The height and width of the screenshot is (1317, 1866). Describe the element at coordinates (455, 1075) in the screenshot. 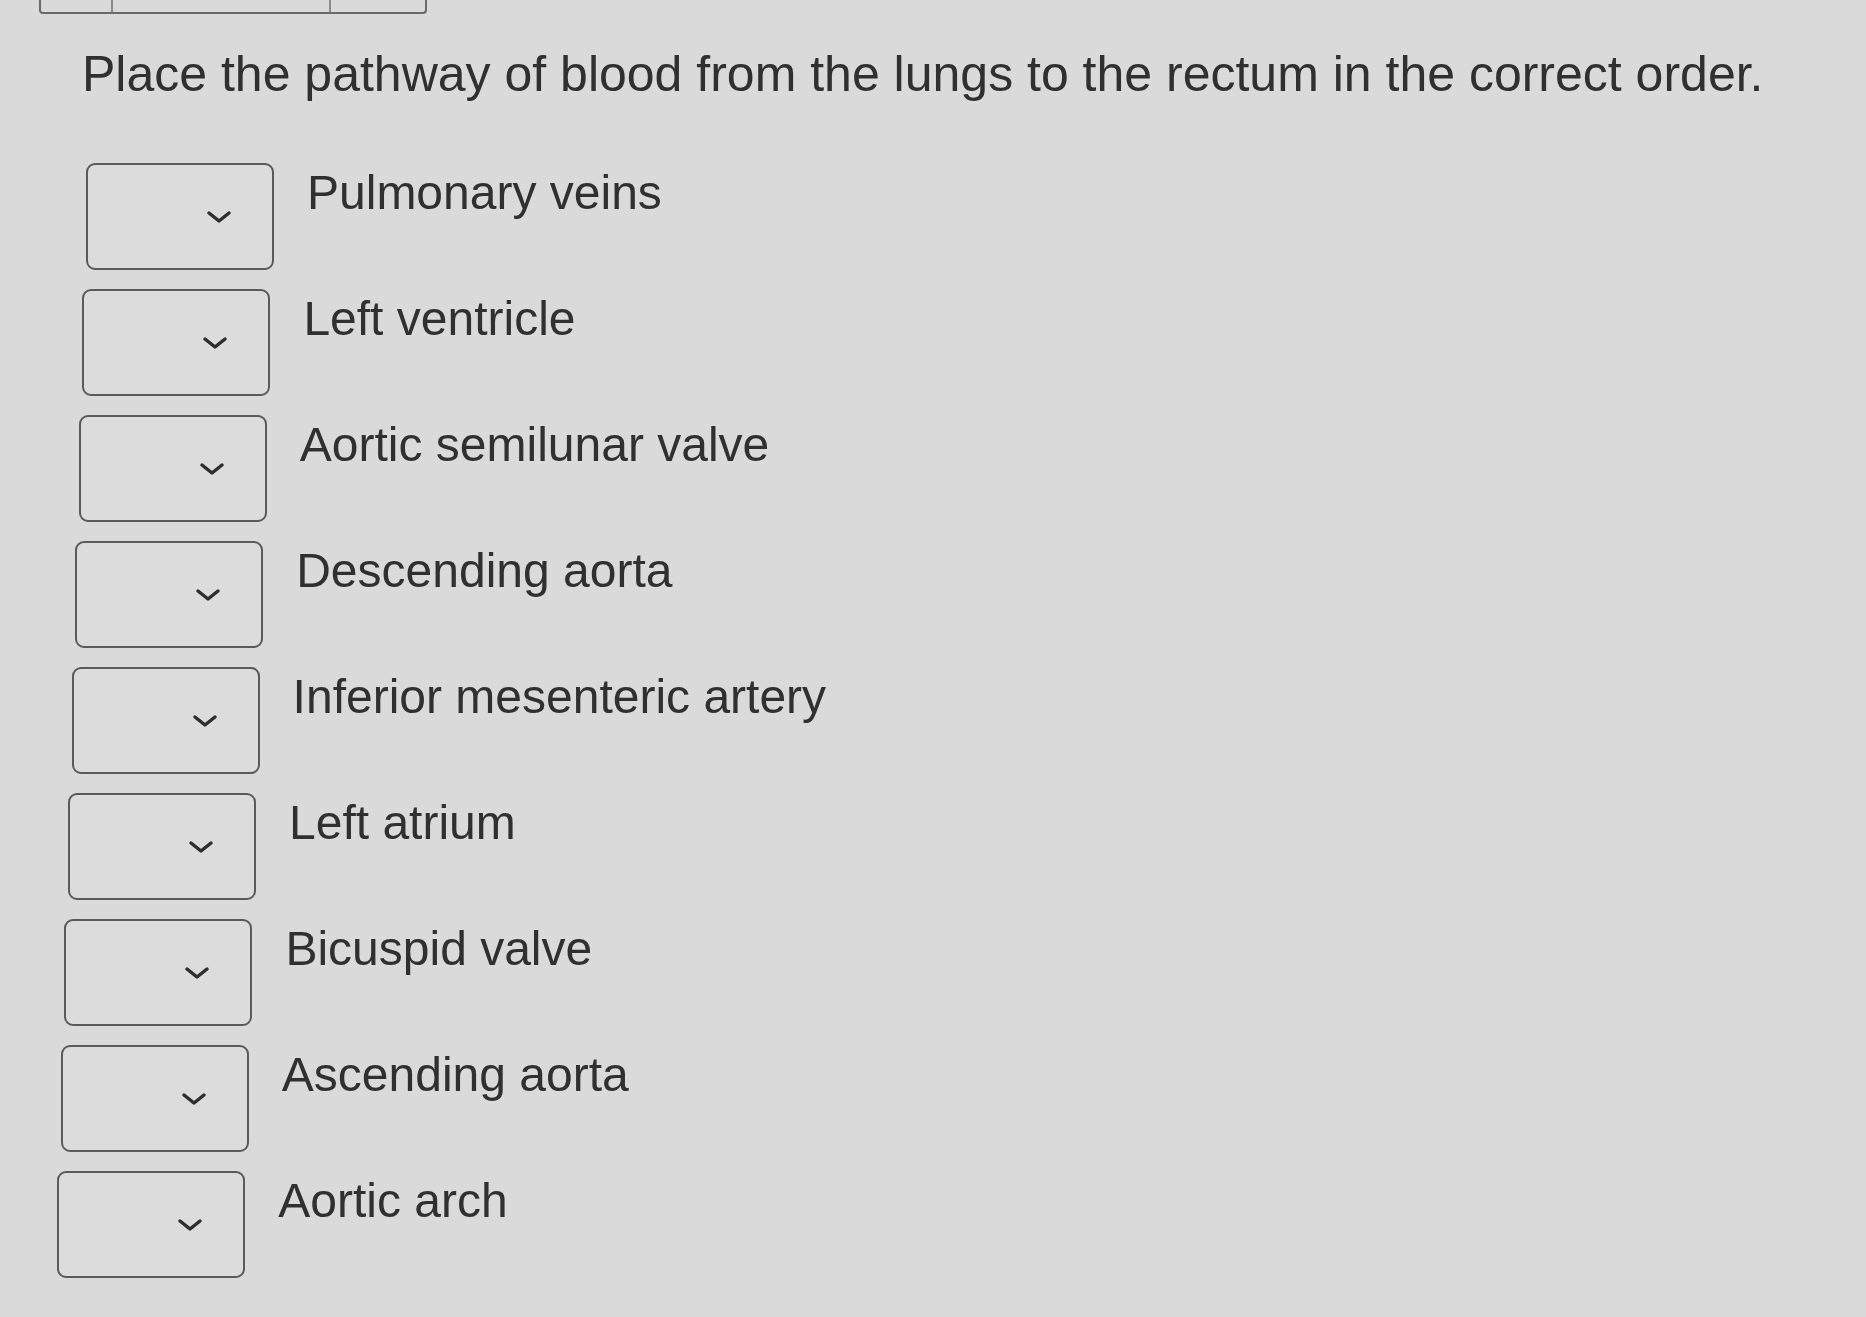

I see `item-label: Ascending aorta` at that location.